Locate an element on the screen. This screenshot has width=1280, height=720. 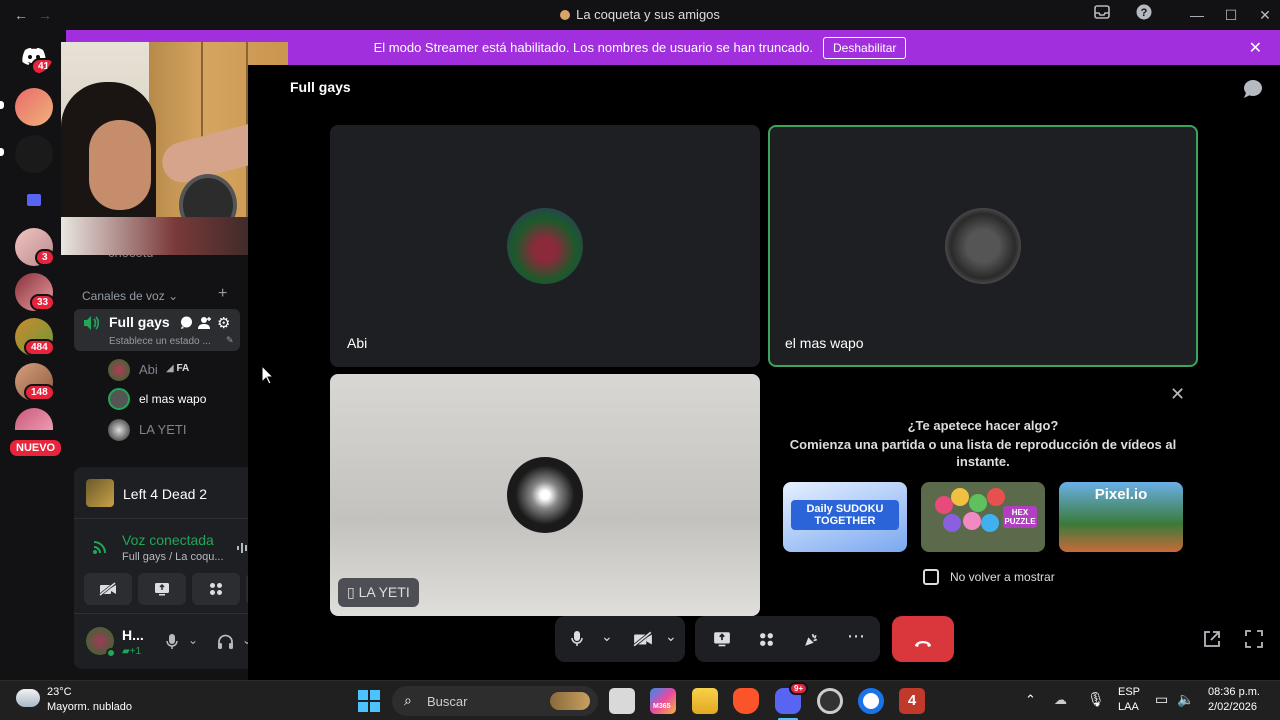
dont-show-again-label: No volver a mostrar is located at coordinates (1002, 577).